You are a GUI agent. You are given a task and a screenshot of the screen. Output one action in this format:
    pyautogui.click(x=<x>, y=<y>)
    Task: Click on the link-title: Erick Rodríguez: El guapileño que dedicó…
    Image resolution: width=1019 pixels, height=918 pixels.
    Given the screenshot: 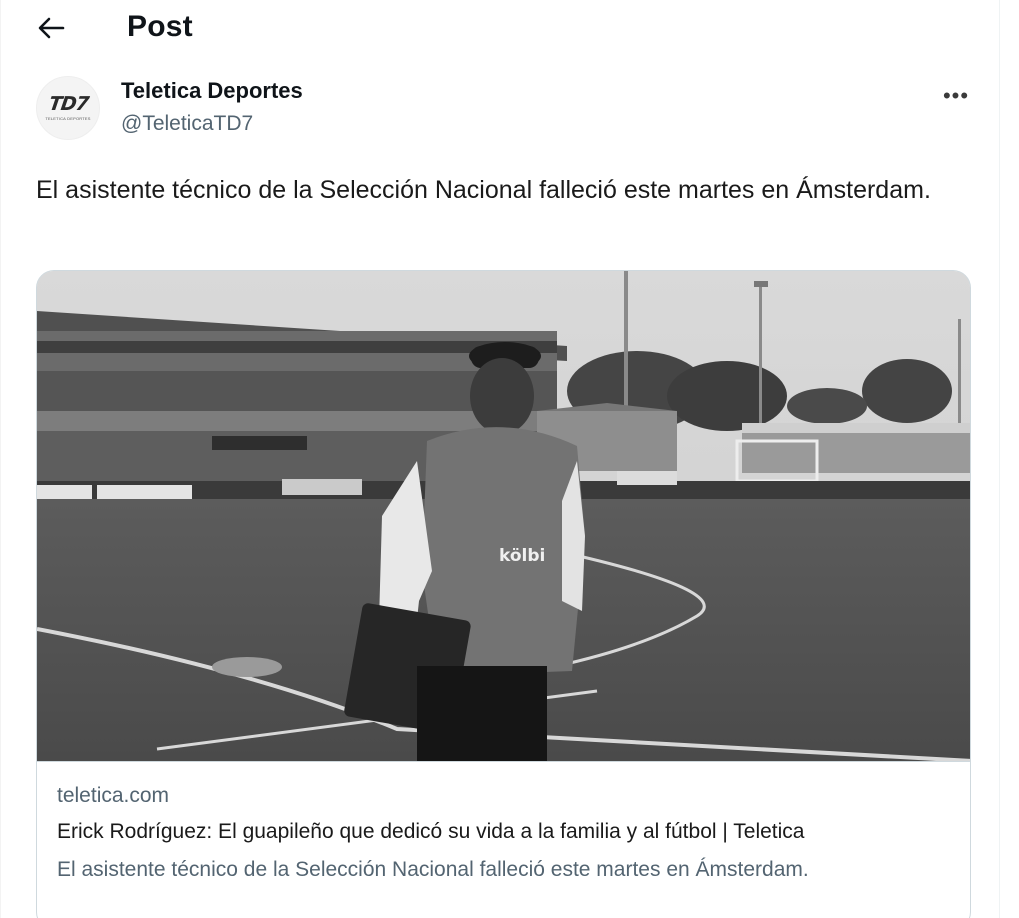 What is the action you would take?
    pyautogui.click(x=431, y=831)
    